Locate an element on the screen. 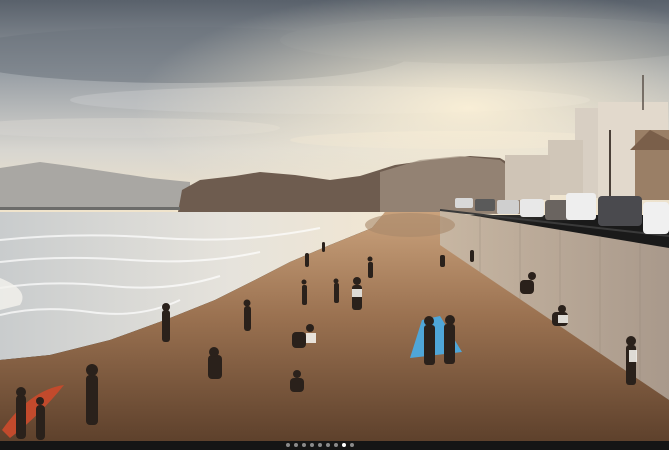 Image resolution: width=669 pixels, height=450 pixels. pier is located at coordinates (90, 208).